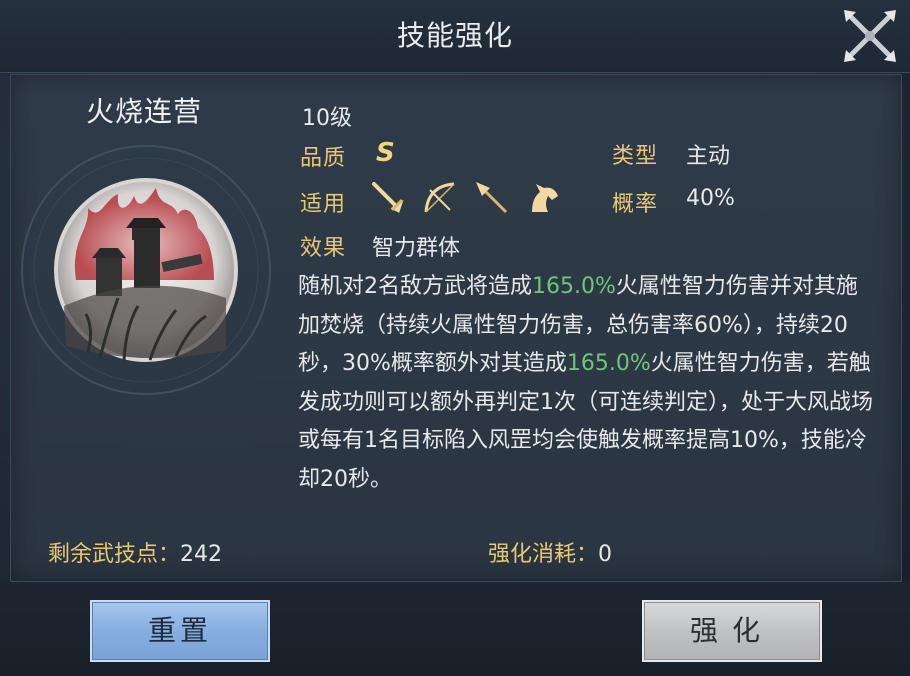  What do you see at coordinates (635, 156) in the screenshot?
I see `type-label: 类型` at bounding box center [635, 156].